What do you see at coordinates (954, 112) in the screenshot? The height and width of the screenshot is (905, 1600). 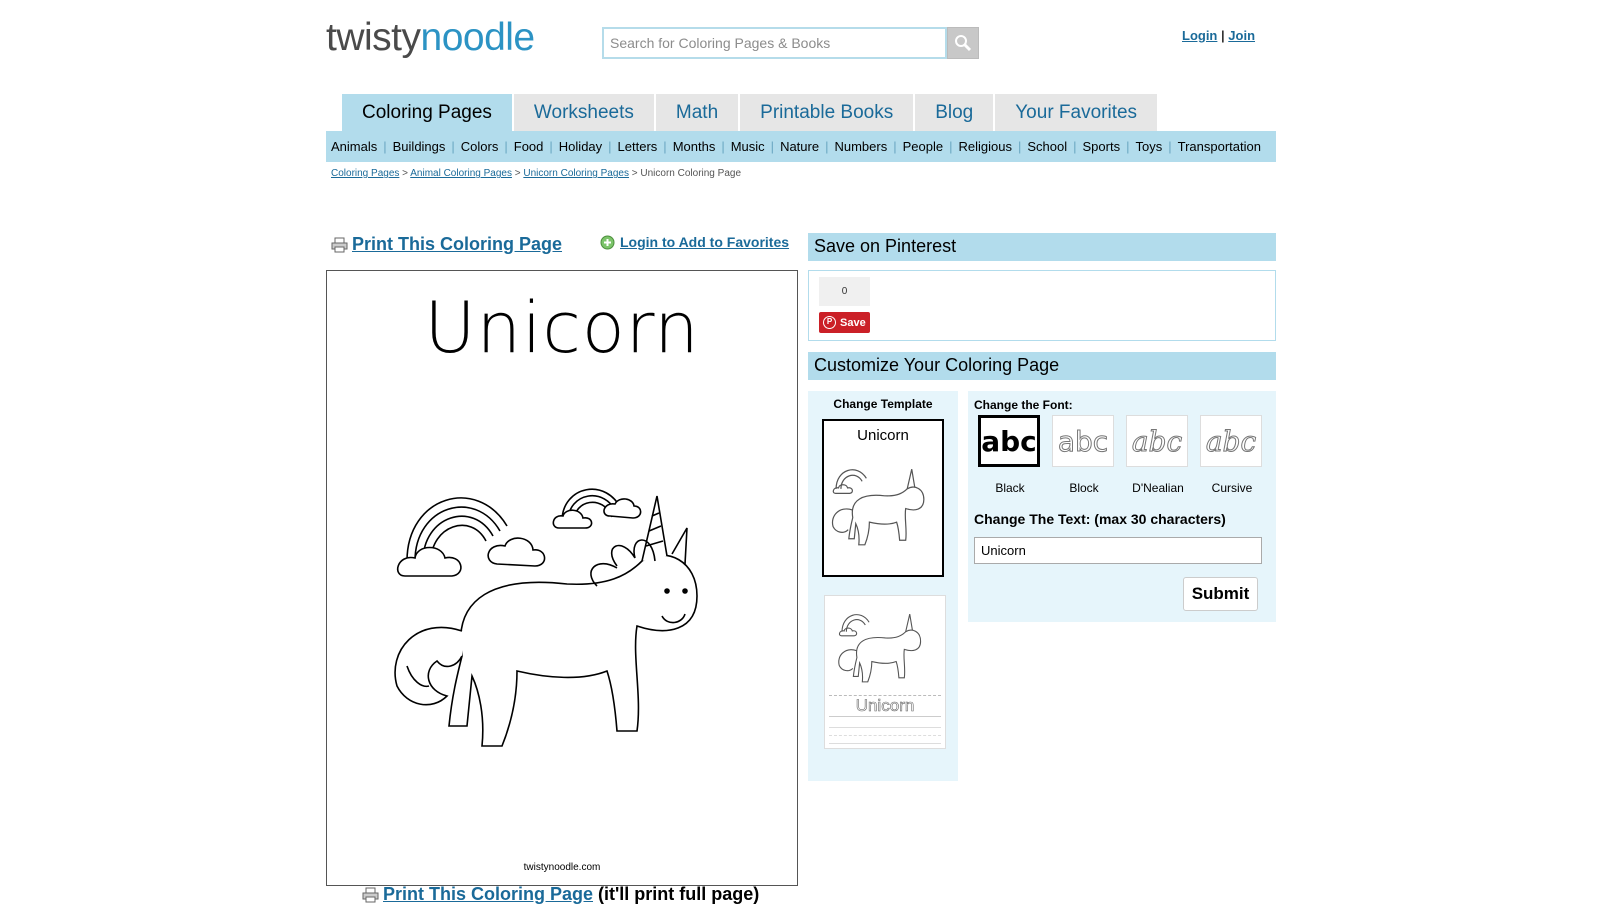 I see `tab-blog: Blog` at bounding box center [954, 112].